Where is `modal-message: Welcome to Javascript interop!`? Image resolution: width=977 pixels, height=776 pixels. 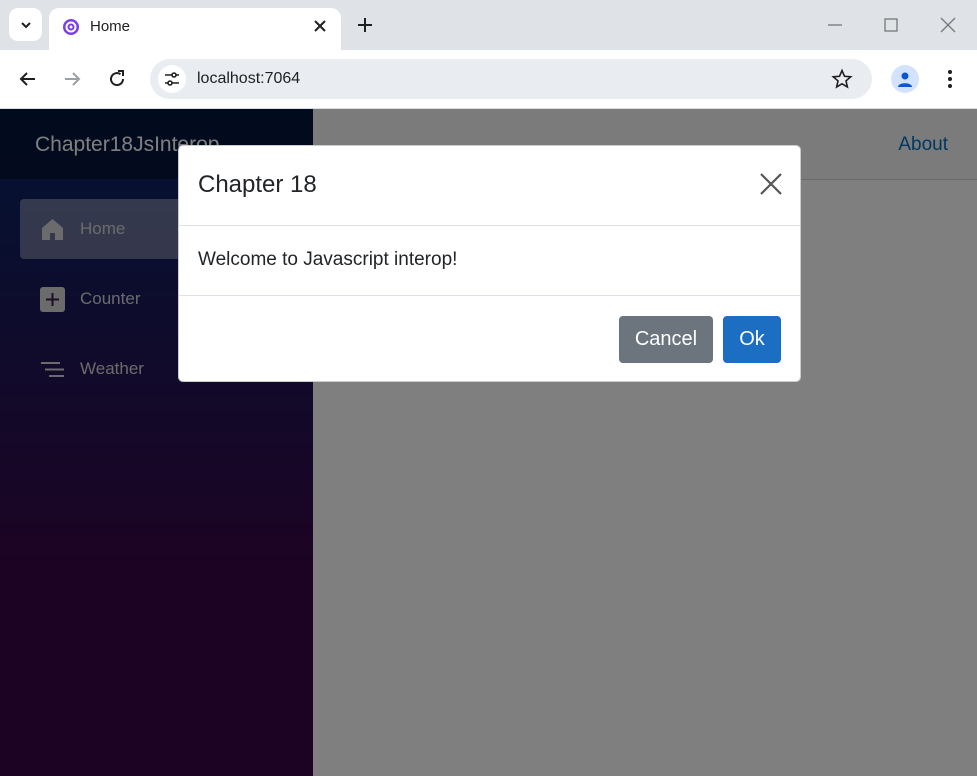 modal-message: Welcome to Javascript interop! is located at coordinates (328, 259).